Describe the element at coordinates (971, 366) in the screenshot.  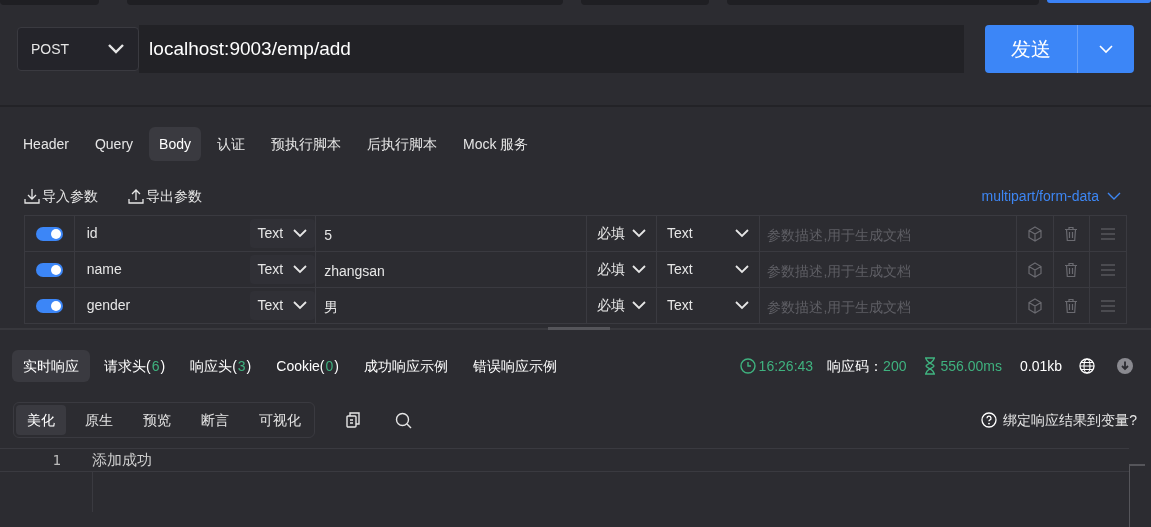
I see `response-duration: 556.00ms` at that location.